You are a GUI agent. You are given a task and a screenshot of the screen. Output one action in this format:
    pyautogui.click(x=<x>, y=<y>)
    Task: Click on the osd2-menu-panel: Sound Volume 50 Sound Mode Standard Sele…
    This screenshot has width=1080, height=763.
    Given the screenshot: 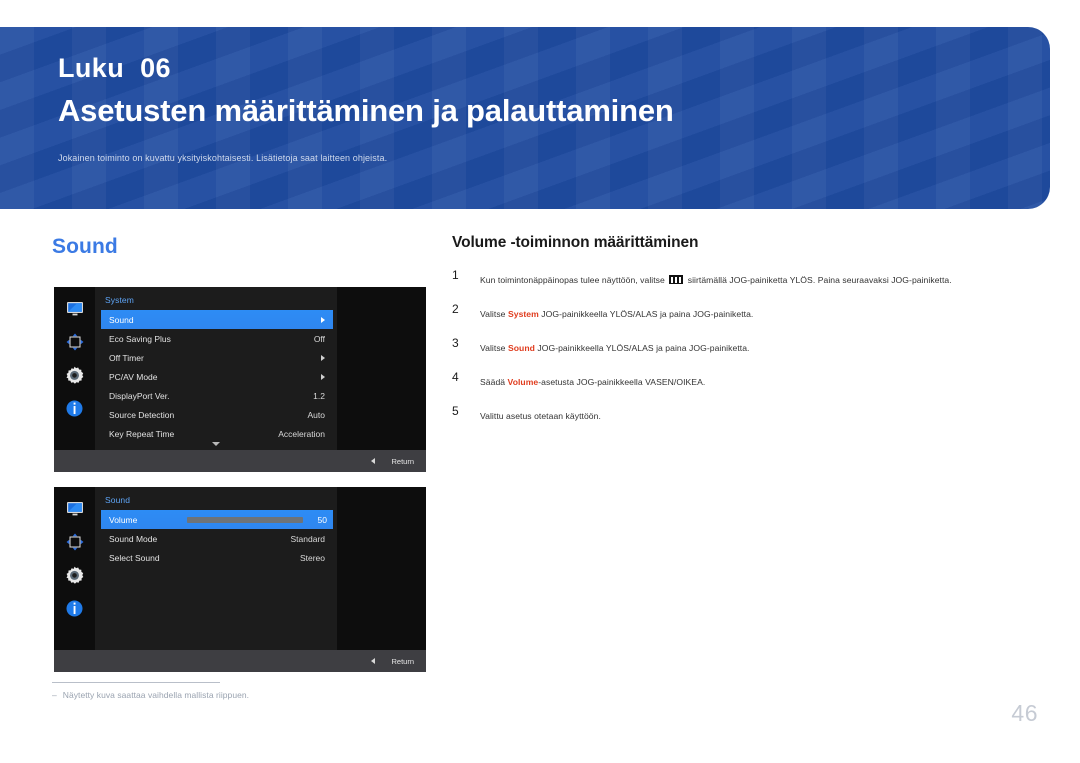 What is the action you would take?
    pyautogui.click(x=216, y=568)
    